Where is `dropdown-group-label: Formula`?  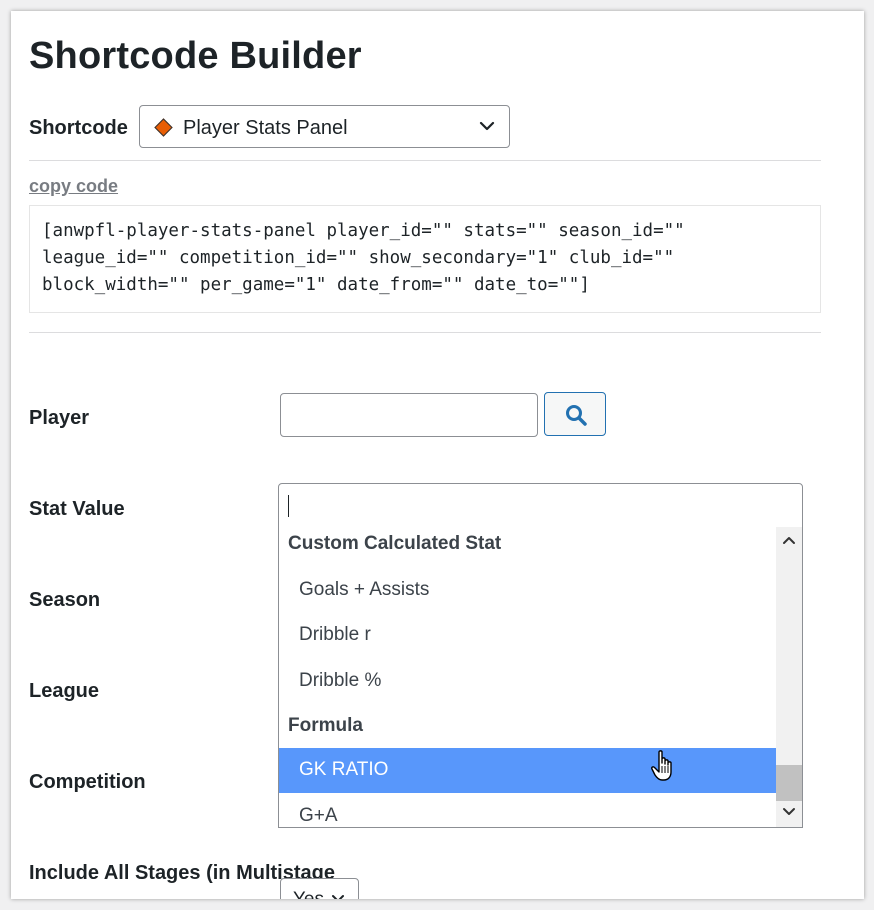
dropdown-group-label: Formula is located at coordinates (325, 725).